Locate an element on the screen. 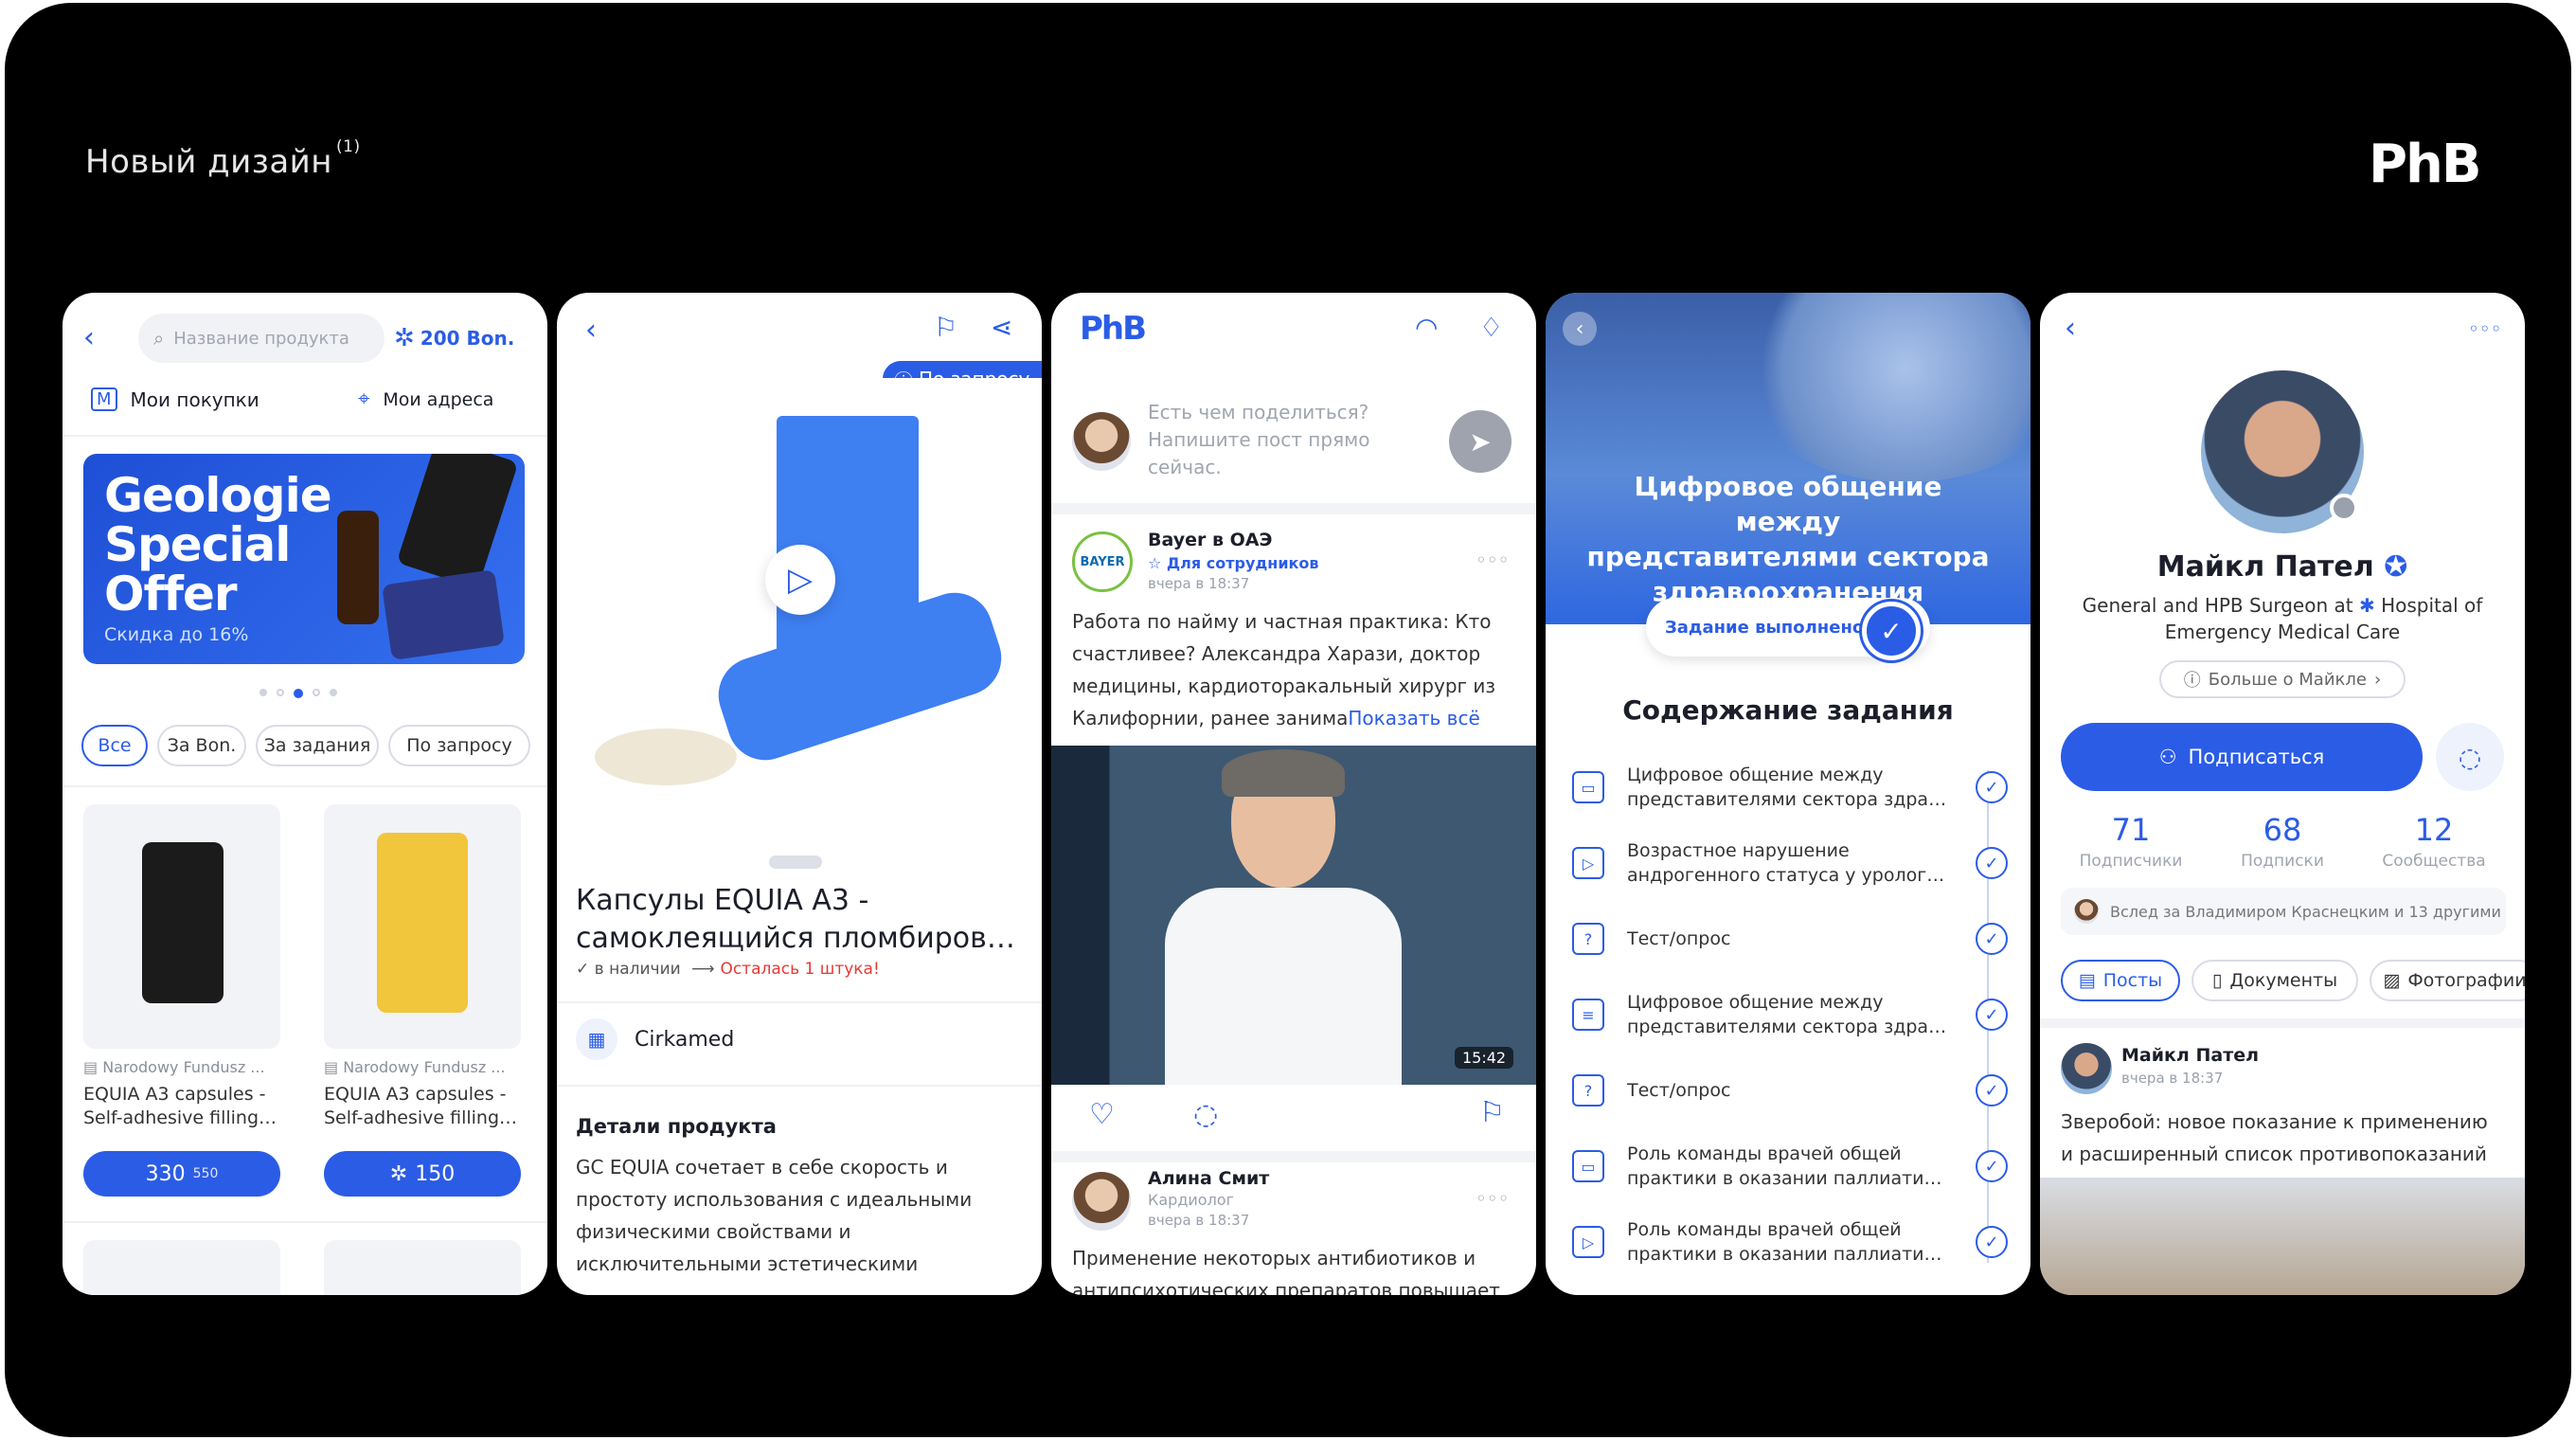 This screenshot has height=1440, width=2576. post-image is located at coordinates (2282, 1236).